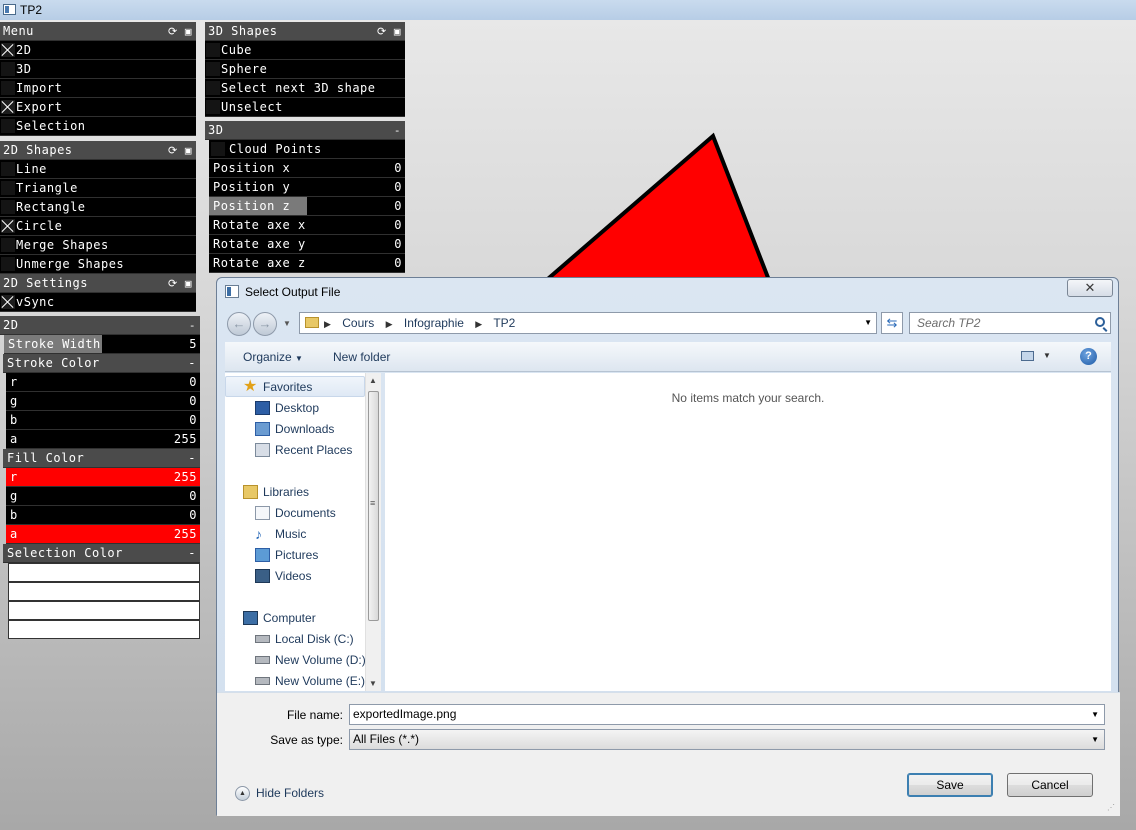 Image resolution: width=1136 pixels, height=830 pixels. Describe the element at coordinates (98, 88) in the screenshot. I see `menu-toggle-import: Import` at that location.